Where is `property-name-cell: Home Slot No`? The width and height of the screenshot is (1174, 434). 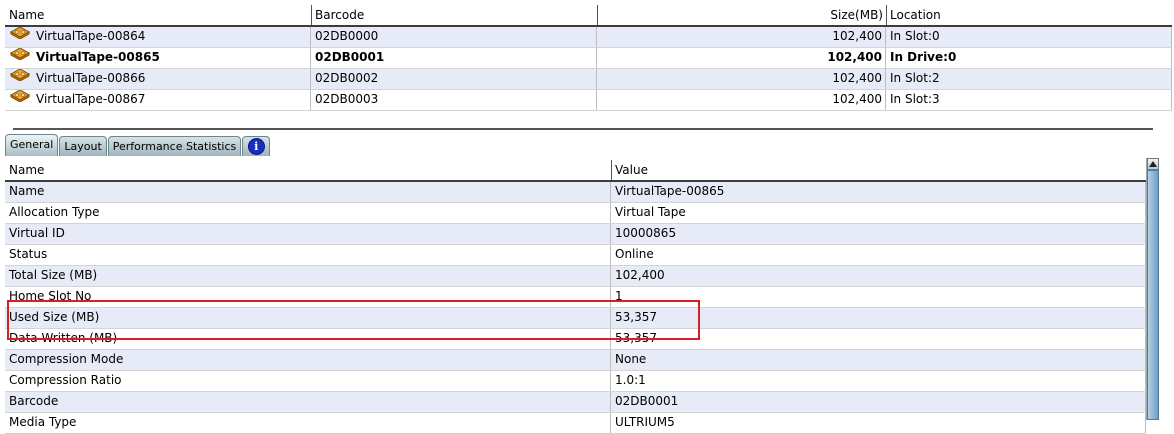 property-name-cell: Home Slot No is located at coordinates (308, 297).